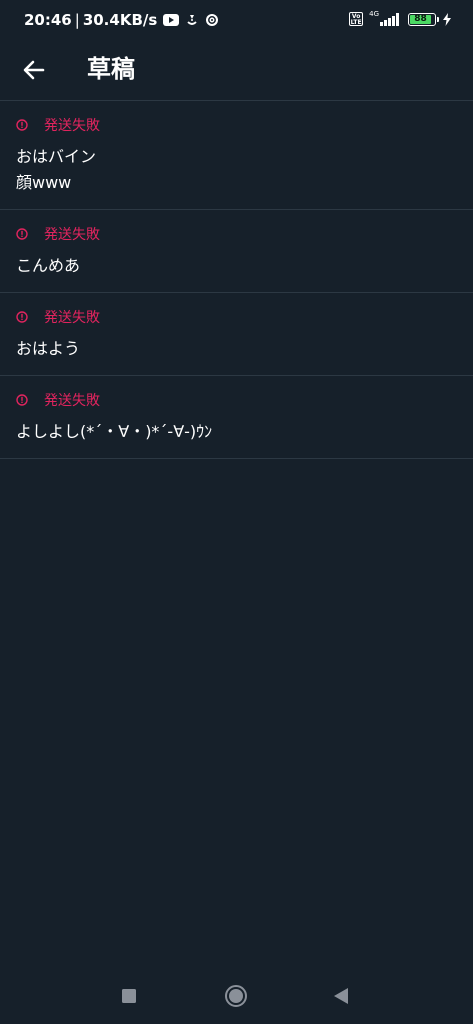  I want to click on draft-item: 発送失敗 おはよう, so click(236, 334).